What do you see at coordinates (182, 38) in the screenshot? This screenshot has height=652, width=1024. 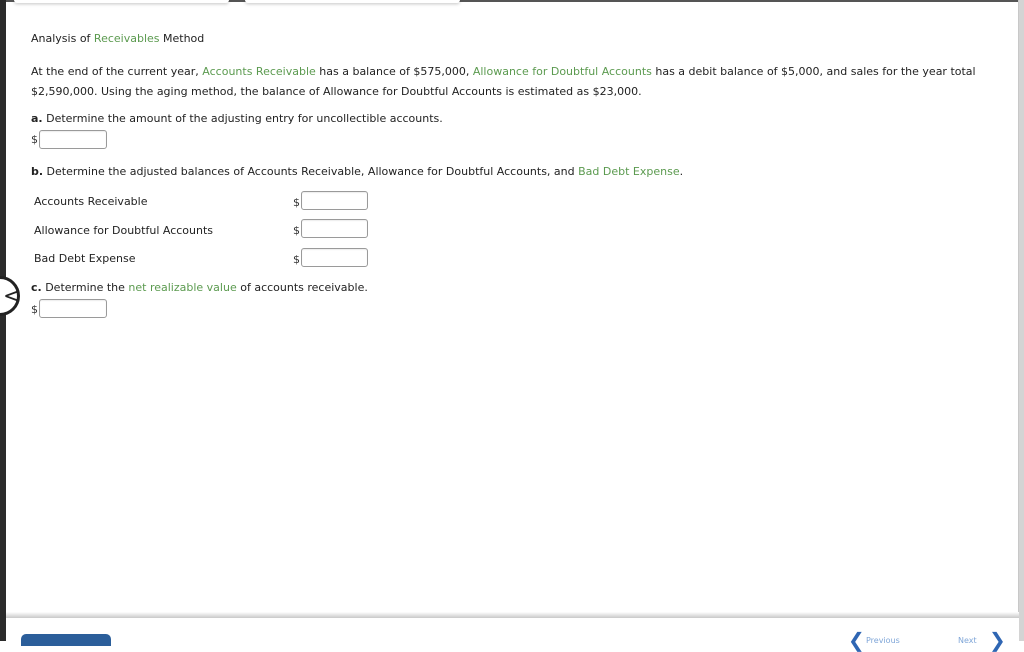 I see `title-suffix: Method` at bounding box center [182, 38].